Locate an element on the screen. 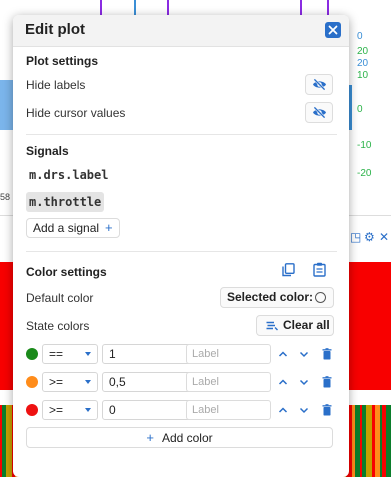 This screenshot has height=477, width=391. add-signal-button: Add a signal + is located at coordinates (73, 228).